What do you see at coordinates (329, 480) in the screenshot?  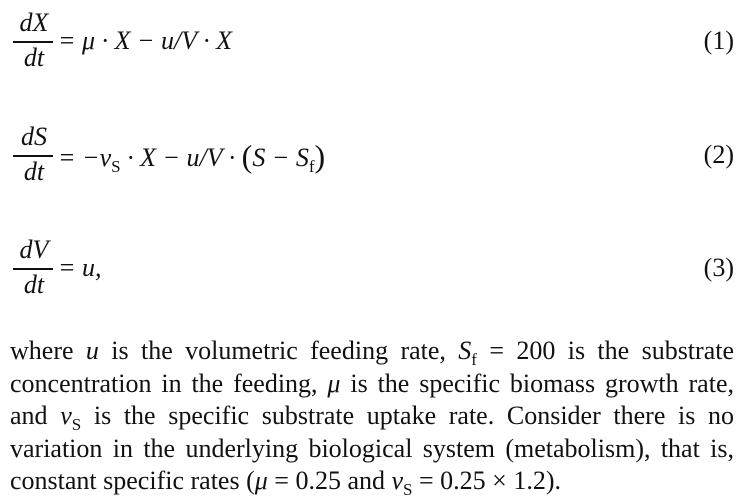 I see `text: = 0.25 and` at bounding box center [329, 480].